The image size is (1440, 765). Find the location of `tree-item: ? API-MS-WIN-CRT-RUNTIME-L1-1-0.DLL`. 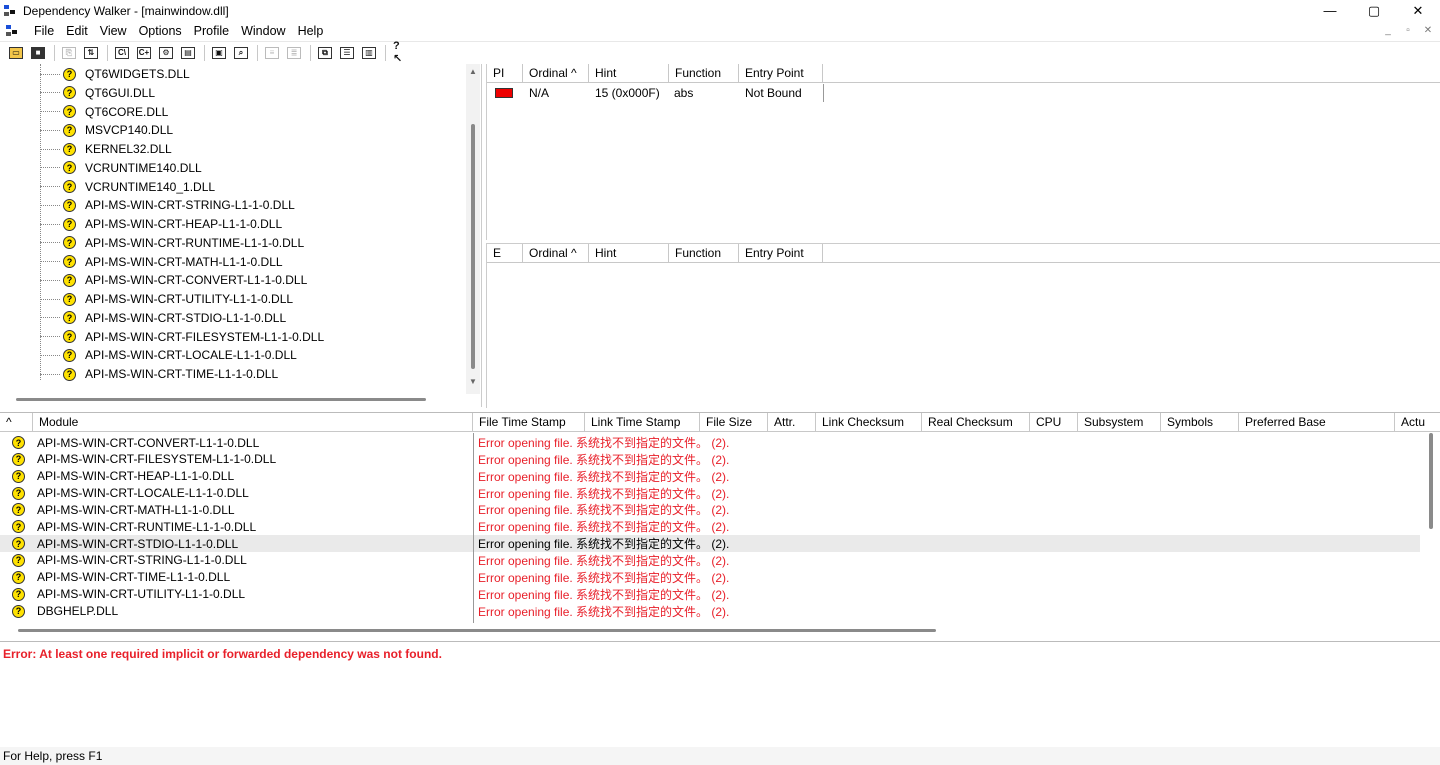

tree-item: ? API-MS-WIN-CRT-RUNTIME-L1-1-0.DLL is located at coordinates (172, 243).